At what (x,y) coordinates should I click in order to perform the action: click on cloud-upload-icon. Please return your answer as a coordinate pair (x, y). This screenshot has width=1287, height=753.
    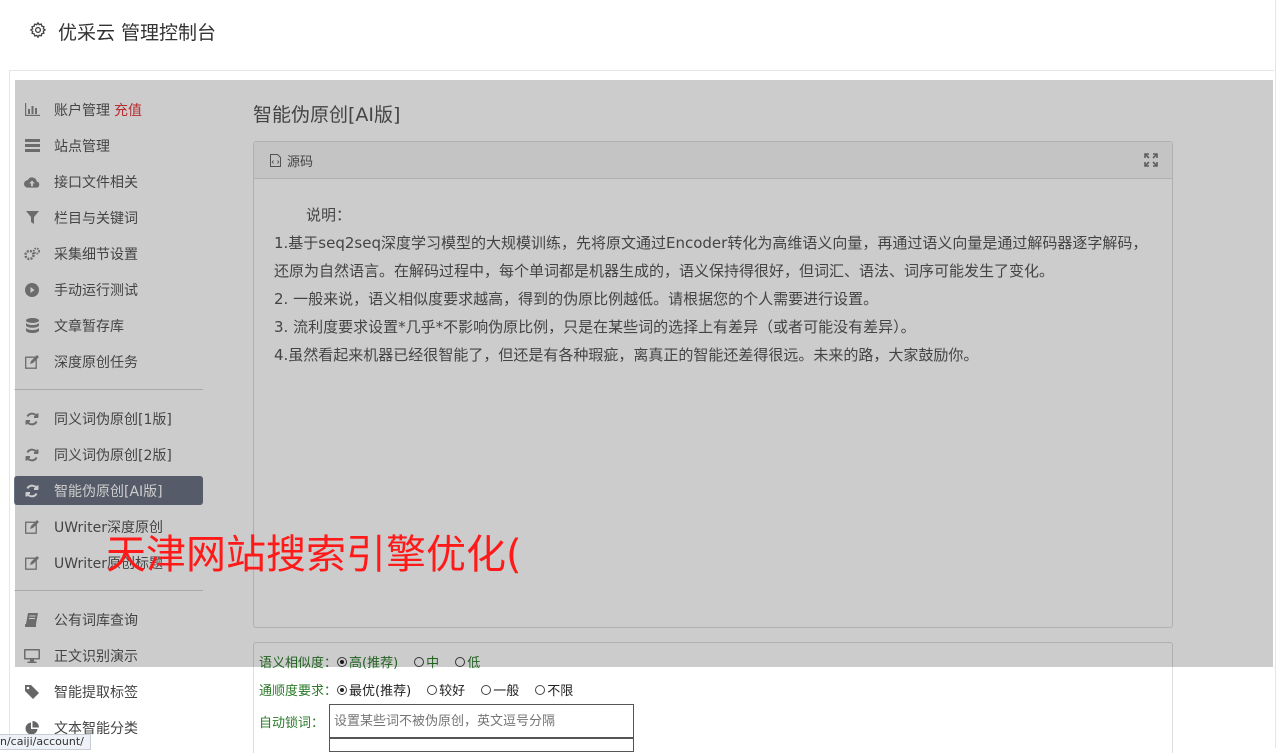
    Looking at the image, I should click on (32, 182).